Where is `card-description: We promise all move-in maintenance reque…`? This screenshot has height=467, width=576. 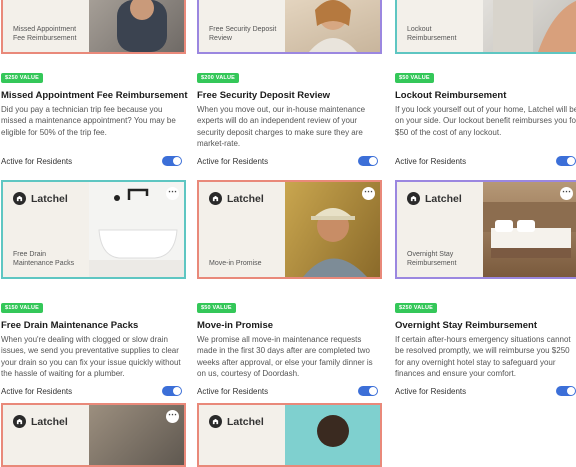
card-description: We promise all move-in maintenance reque… is located at coordinates (285, 357).